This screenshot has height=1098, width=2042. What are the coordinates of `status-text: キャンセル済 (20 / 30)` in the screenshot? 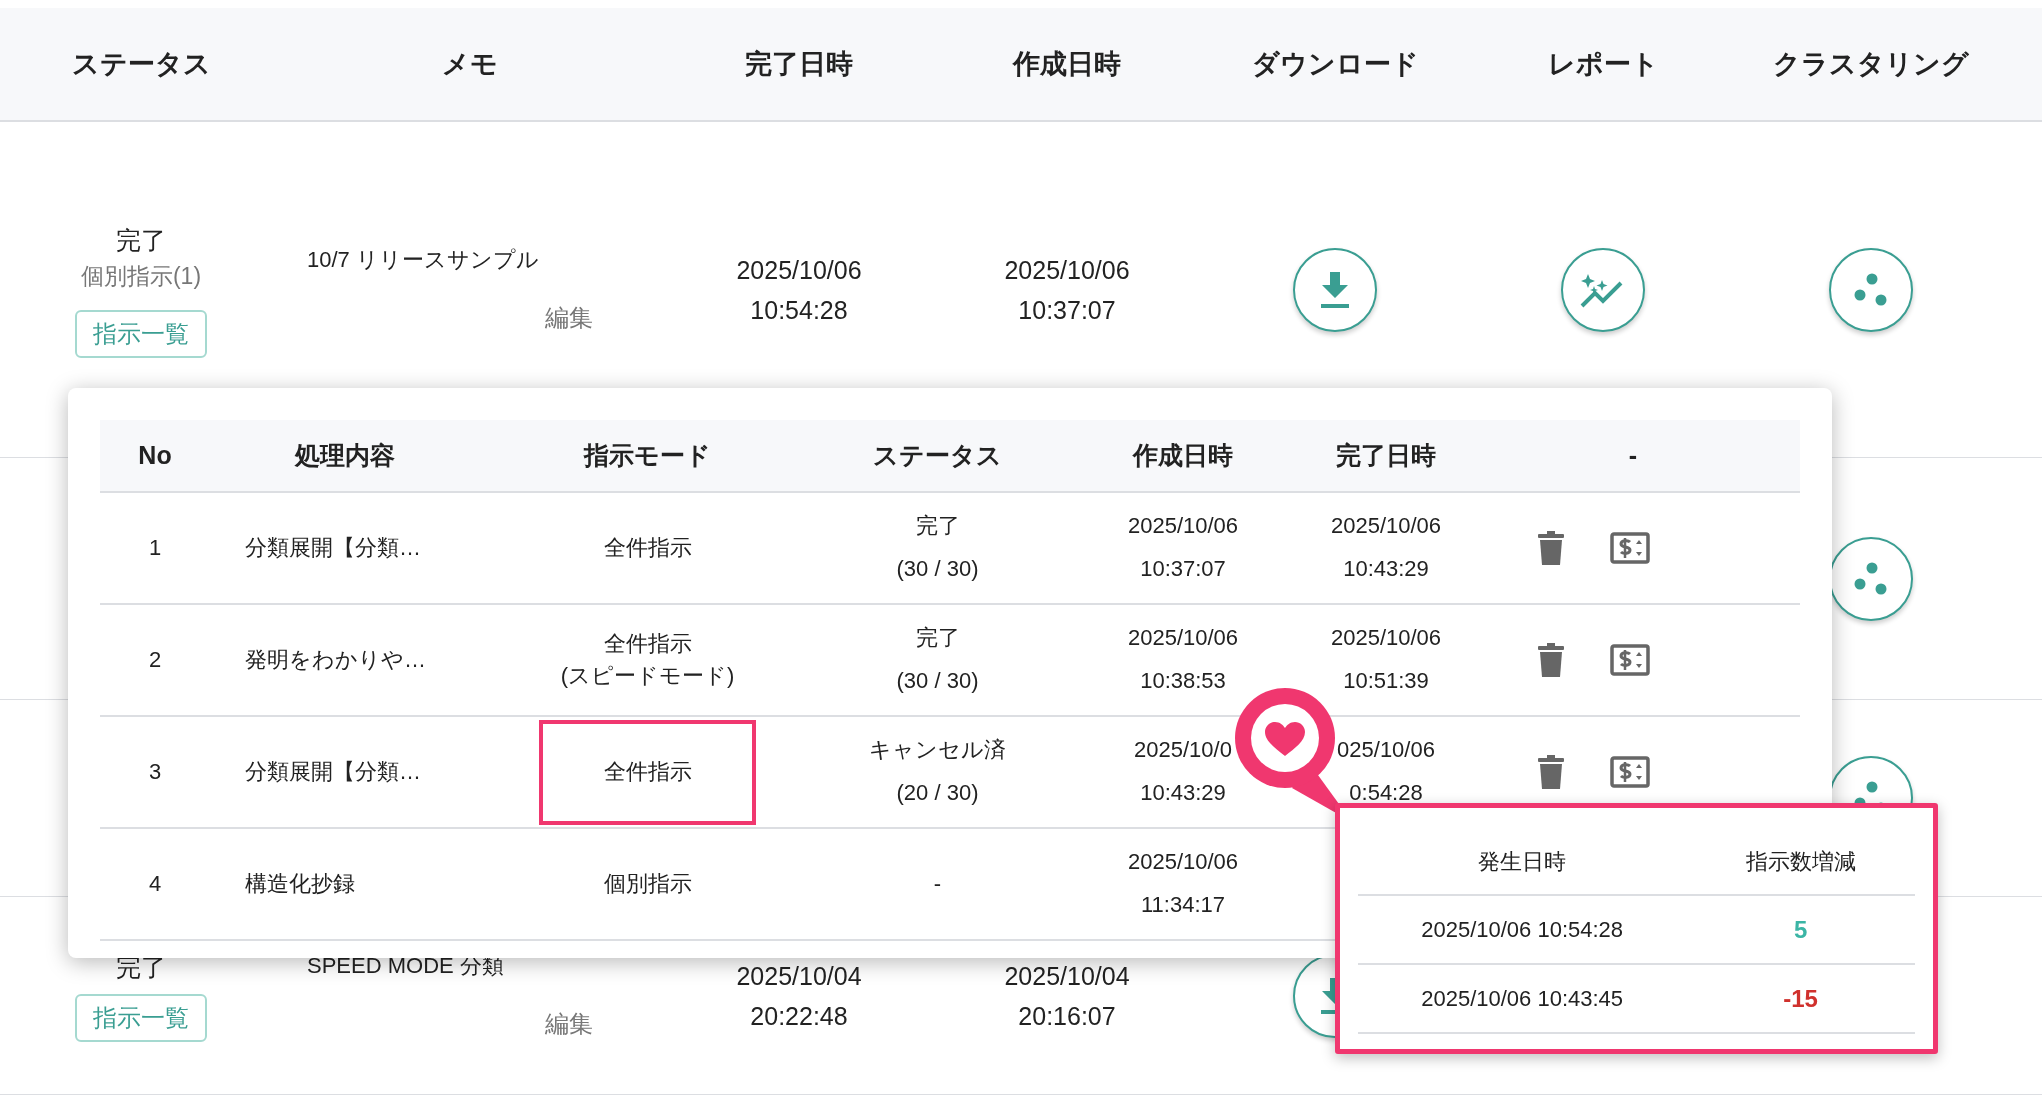 It's located at (937, 771).